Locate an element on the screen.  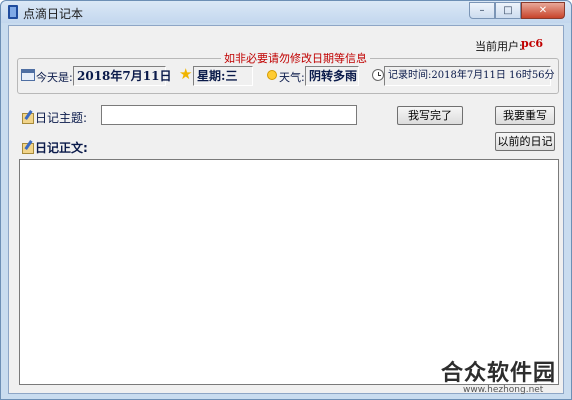
subject-input is located at coordinates (229, 115).